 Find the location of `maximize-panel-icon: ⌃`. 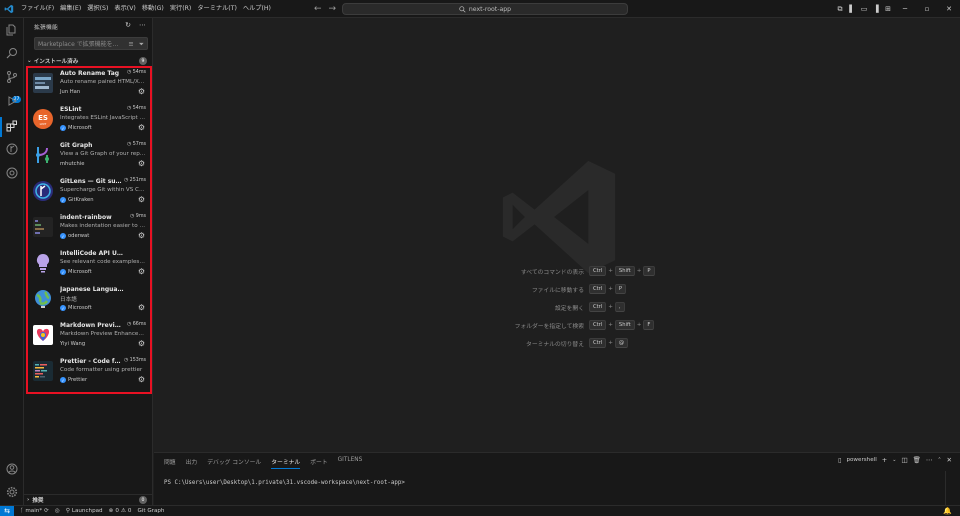

maximize-panel-icon: ⌃ is located at coordinates (939, 460).